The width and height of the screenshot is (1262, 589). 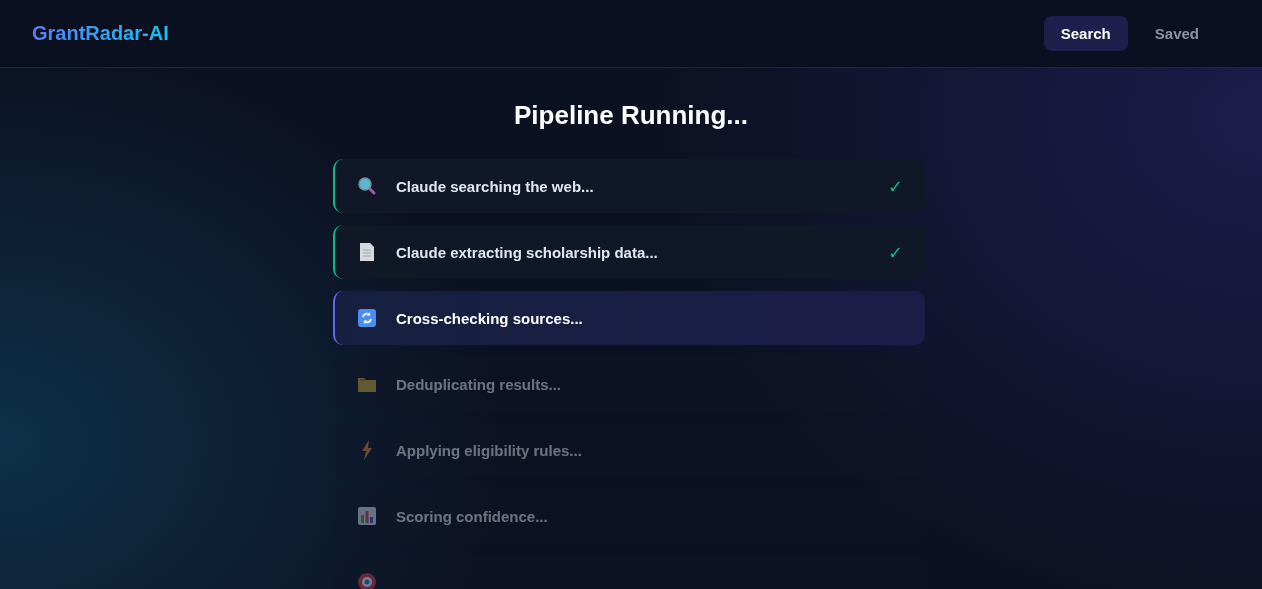 I want to click on magnifier-icon, so click(x=367, y=186).